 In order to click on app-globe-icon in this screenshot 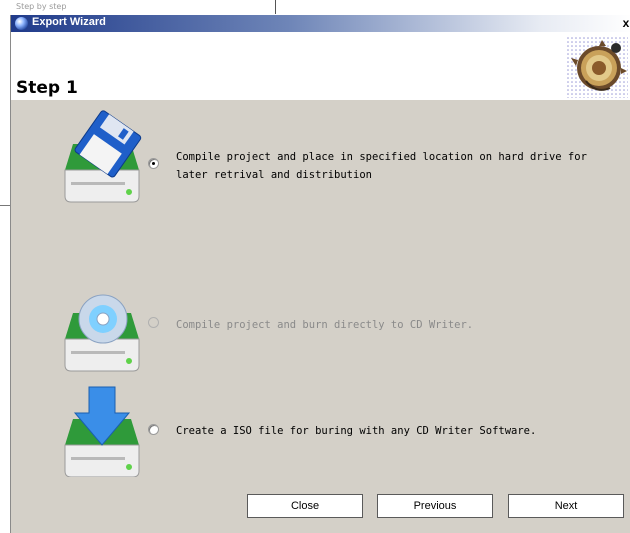, I will do `click(21, 23)`.